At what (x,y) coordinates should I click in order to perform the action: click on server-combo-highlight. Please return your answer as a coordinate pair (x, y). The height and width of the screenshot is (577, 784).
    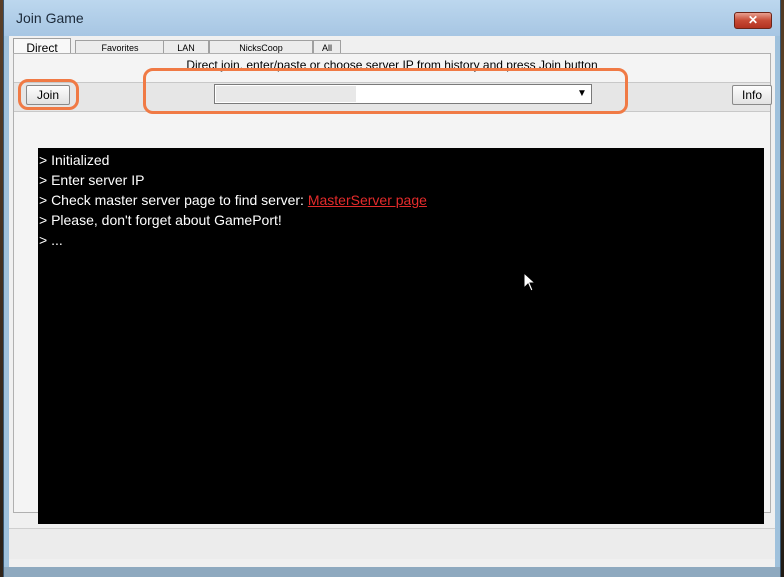
    Looking at the image, I should click on (385, 91).